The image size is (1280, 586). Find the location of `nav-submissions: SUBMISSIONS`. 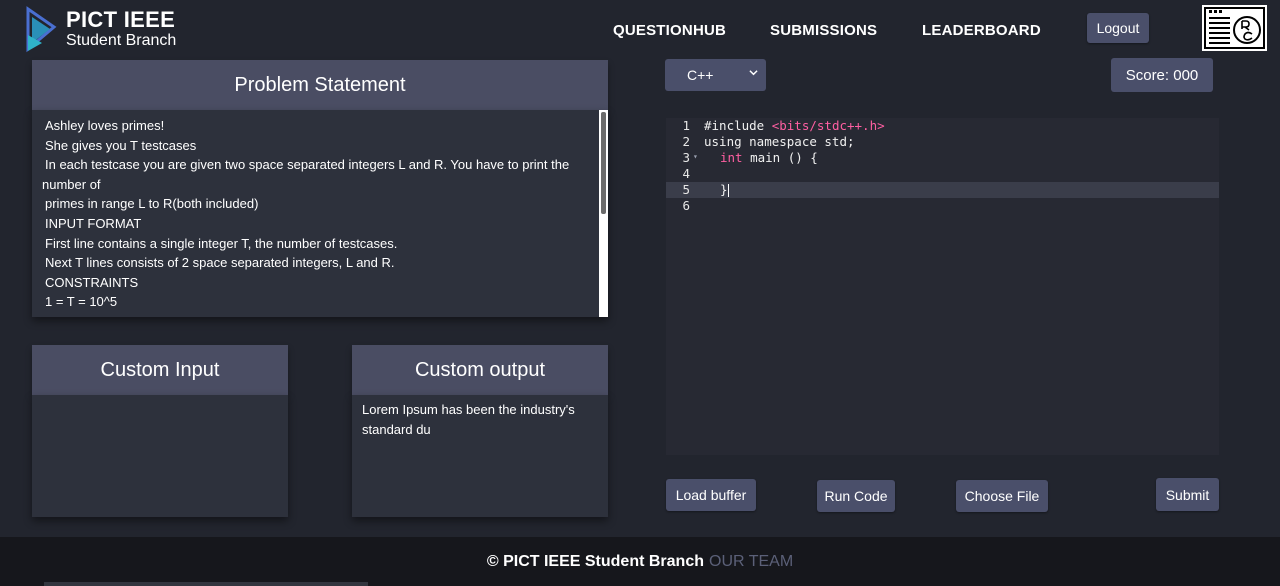

nav-submissions: SUBMISSIONS is located at coordinates (823, 30).